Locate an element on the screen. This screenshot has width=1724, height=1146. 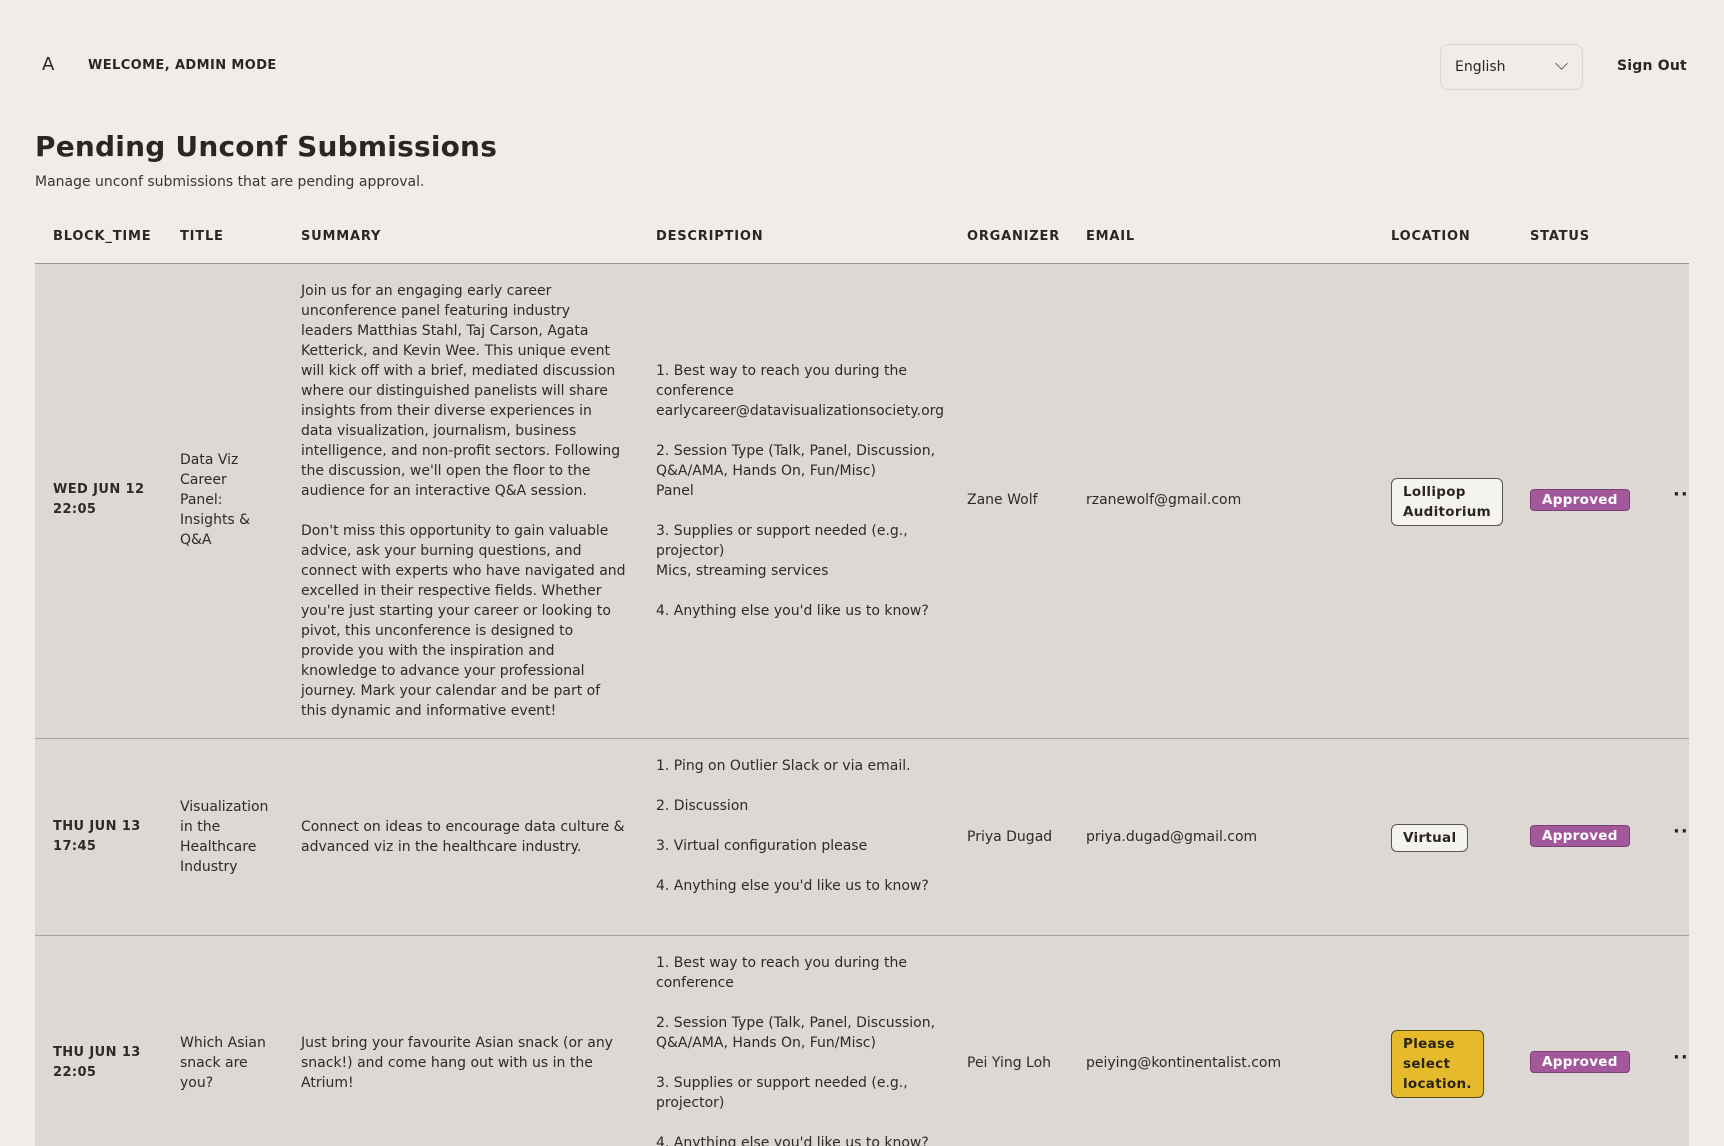
email-cell: rzanewolf@gmail.com is located at coordinates (1163, 500).